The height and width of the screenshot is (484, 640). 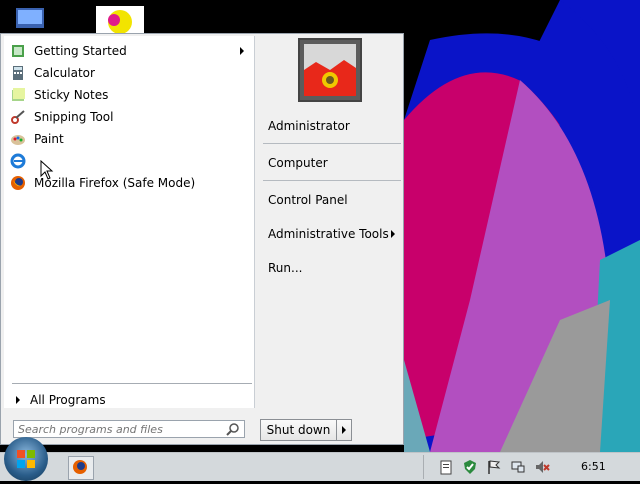 I want to click on taskbar: 6:51, so click(x=320, y=459).